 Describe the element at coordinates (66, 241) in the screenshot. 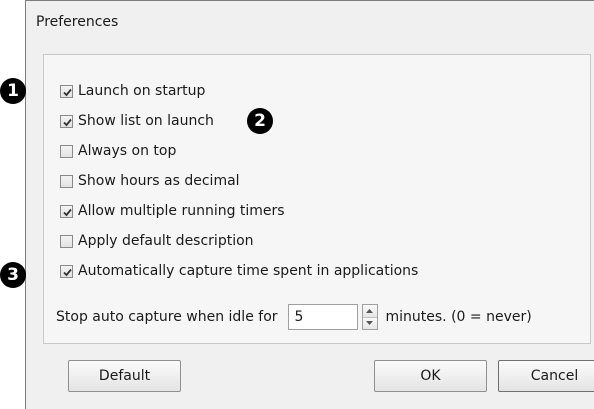

I see `apply-default-description-checkbox` at that location.